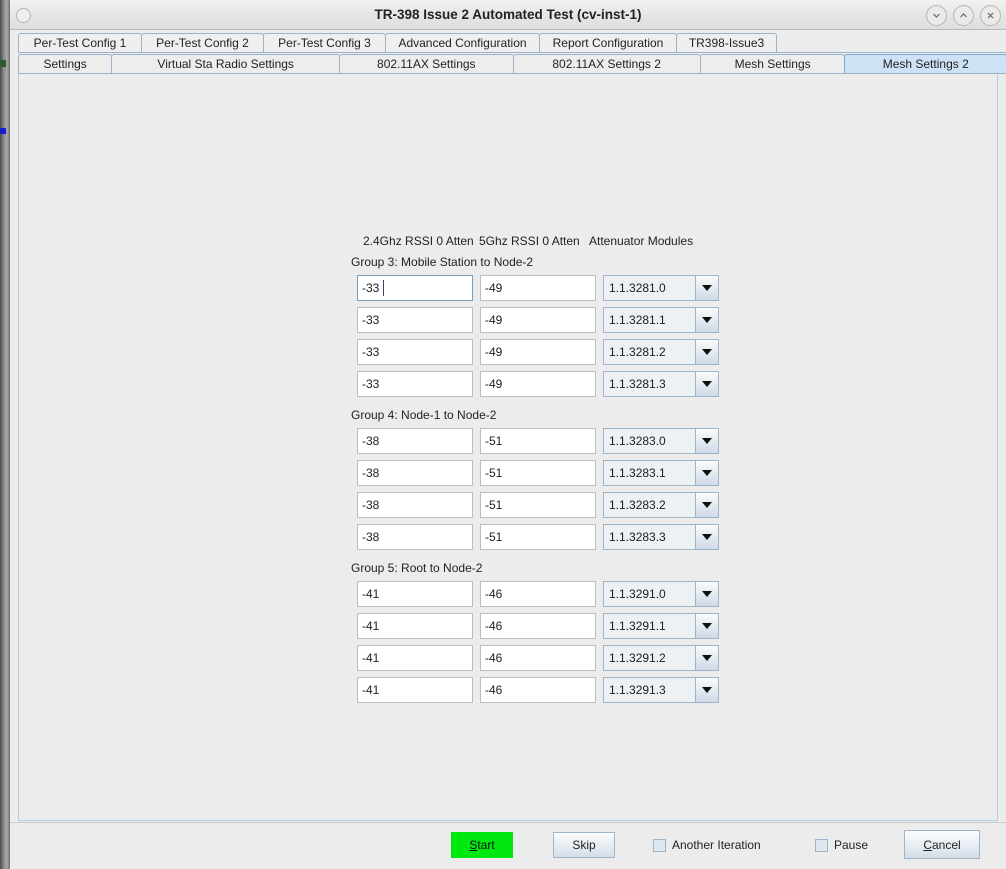  I want to click on desktop-artifact-green, so click(3, 63).